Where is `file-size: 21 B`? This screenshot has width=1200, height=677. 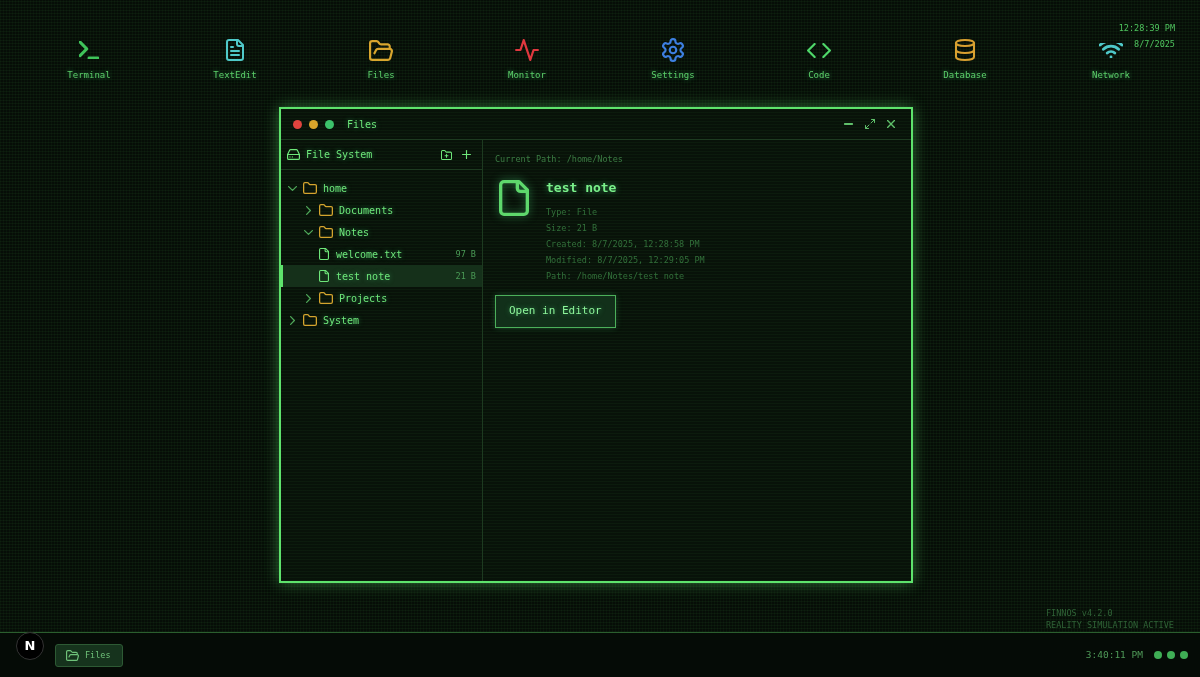 file-size: 21 B is located at coordinates (466, 276).